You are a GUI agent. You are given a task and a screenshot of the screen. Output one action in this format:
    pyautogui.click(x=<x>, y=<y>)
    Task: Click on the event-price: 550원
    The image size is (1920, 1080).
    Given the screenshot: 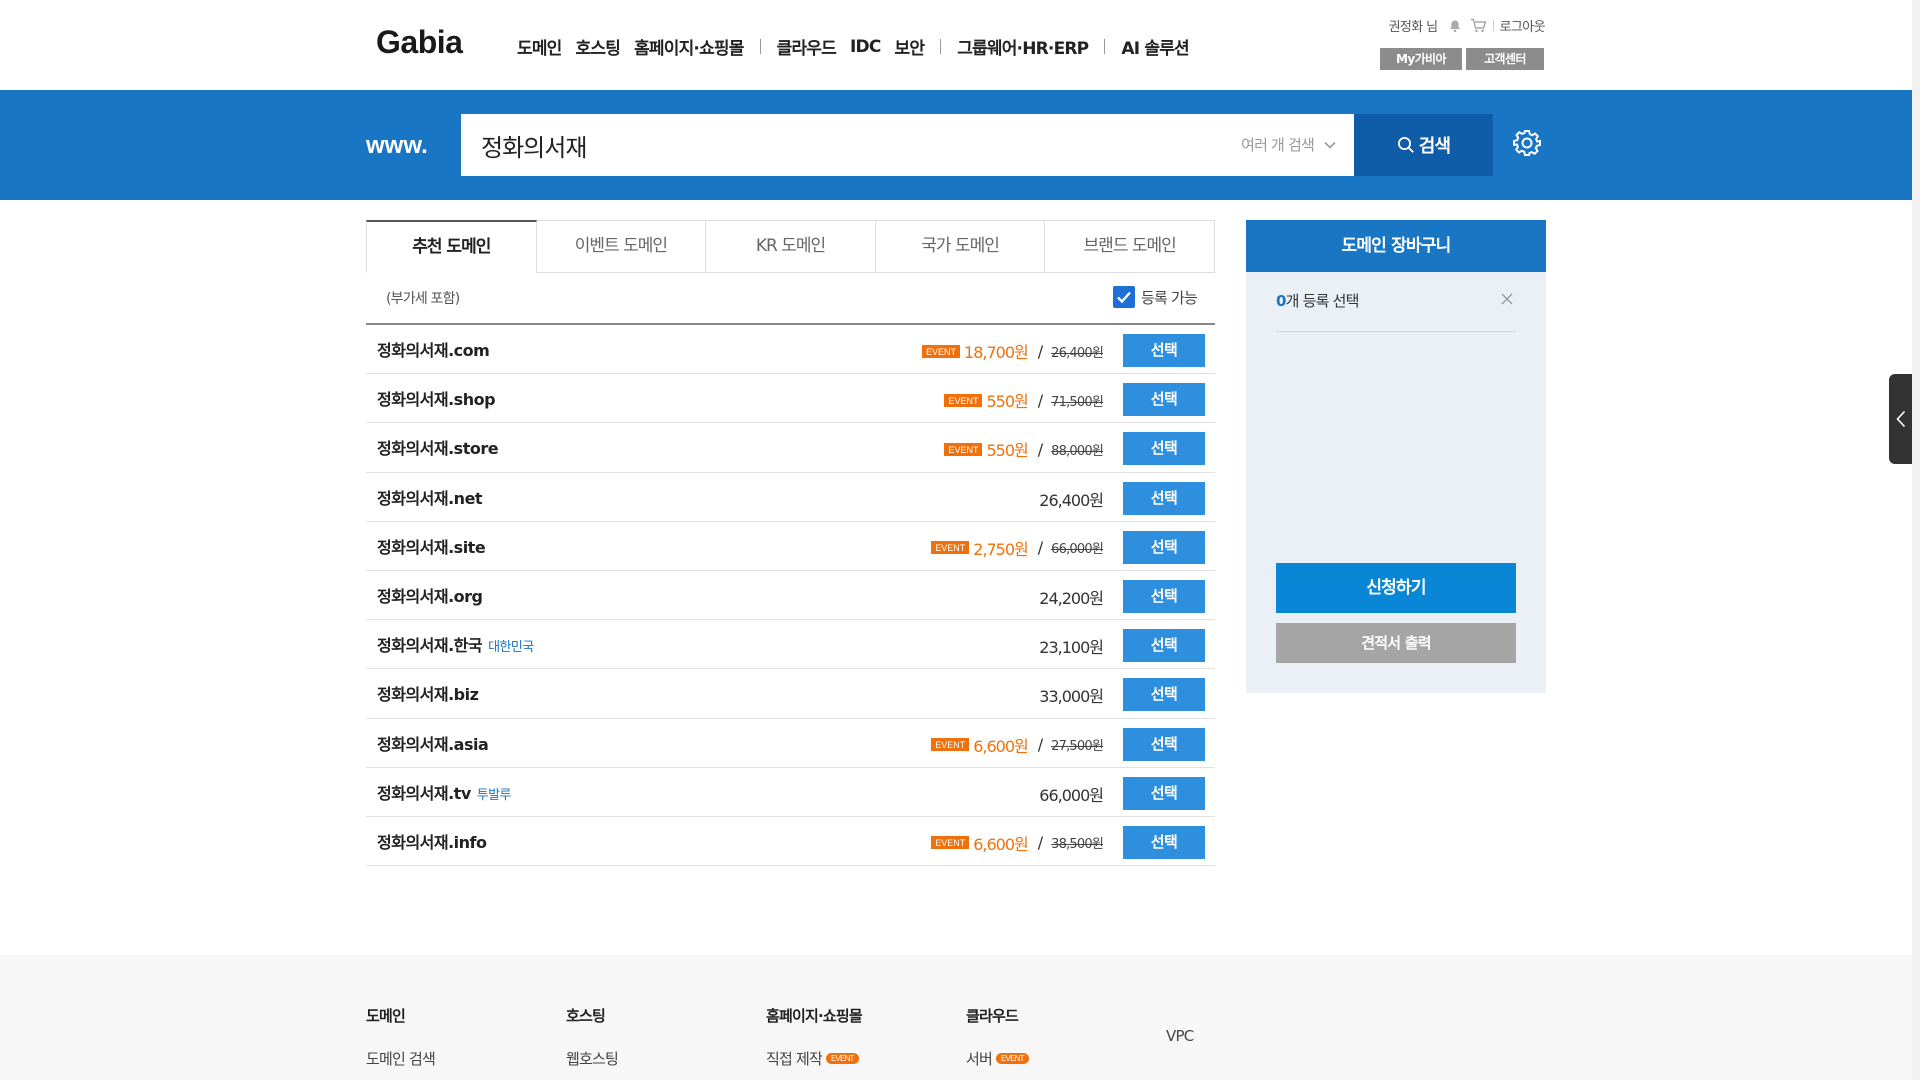 What is the action you would take?
    pyautogui.click(x=1007, y=402)
    